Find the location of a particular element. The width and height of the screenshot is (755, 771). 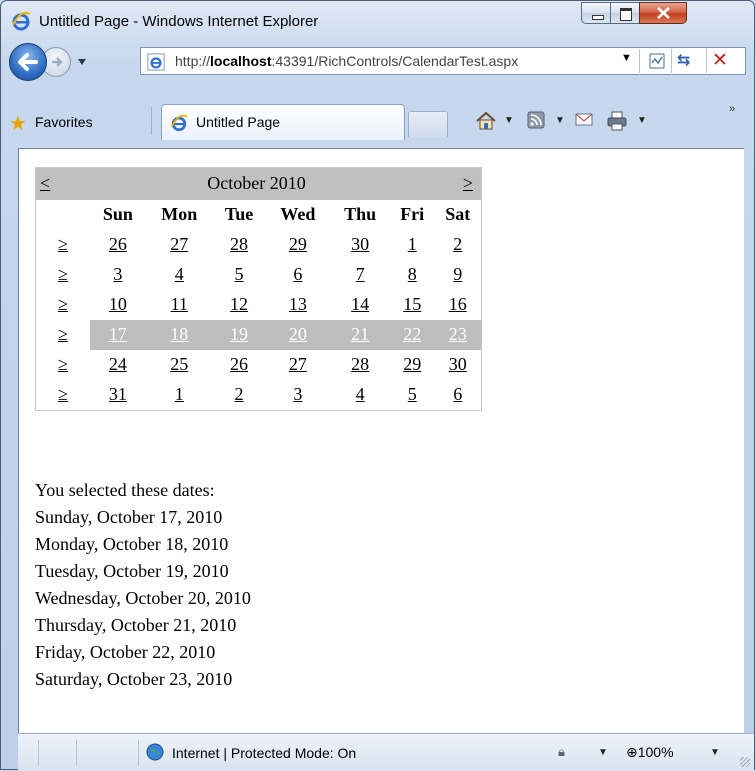

favorites-bar: ★ Favorites Untitled Page ▼ ▼ ▼ » is located at coordinates (377, 117).